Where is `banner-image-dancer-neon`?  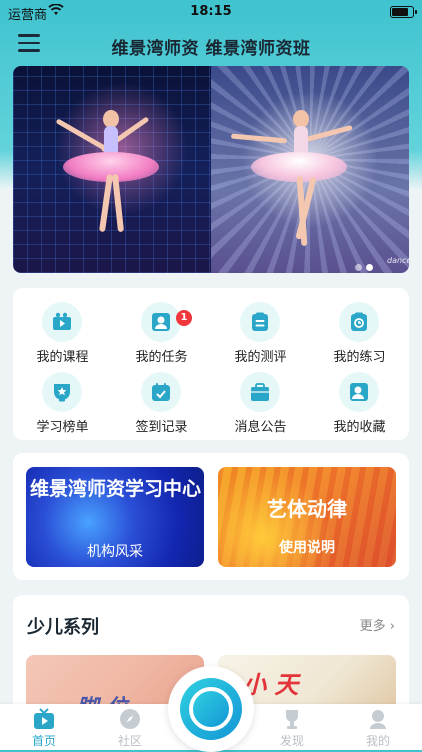 banner-image-dancer-neon is located at coordinates (112, 169).